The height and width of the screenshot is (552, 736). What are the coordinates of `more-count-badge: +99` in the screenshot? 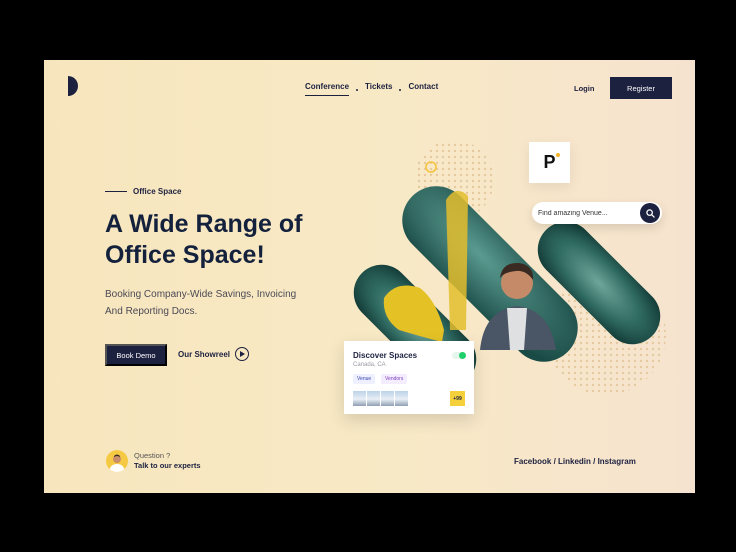 It's located at (457, 398).